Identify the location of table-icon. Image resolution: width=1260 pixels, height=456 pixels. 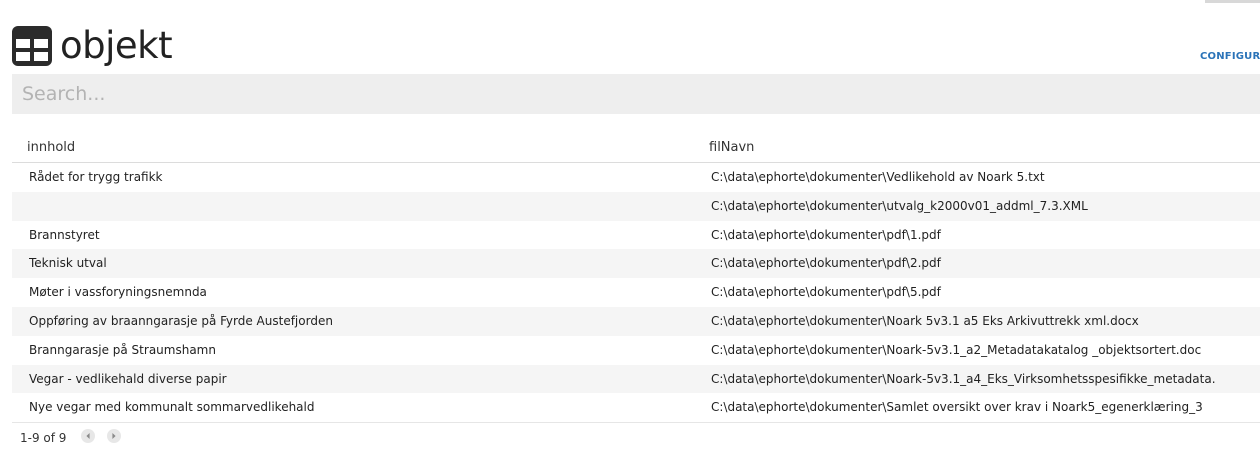
(32, 46).